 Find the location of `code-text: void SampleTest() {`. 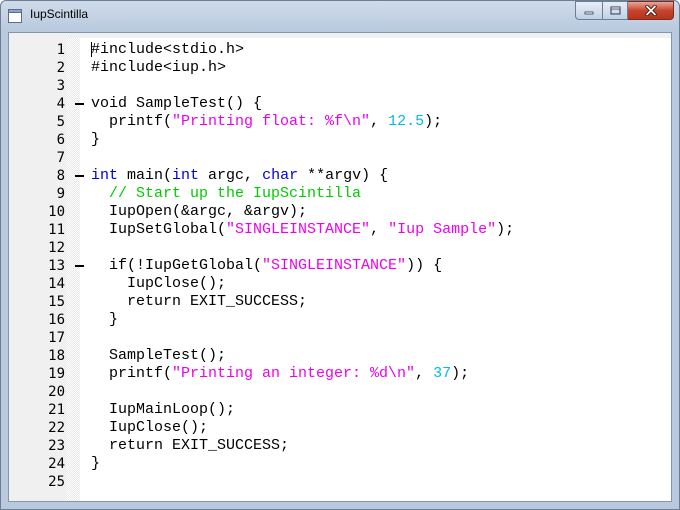

code-text: void SampleTest() { is located at coordinates (176, 104).